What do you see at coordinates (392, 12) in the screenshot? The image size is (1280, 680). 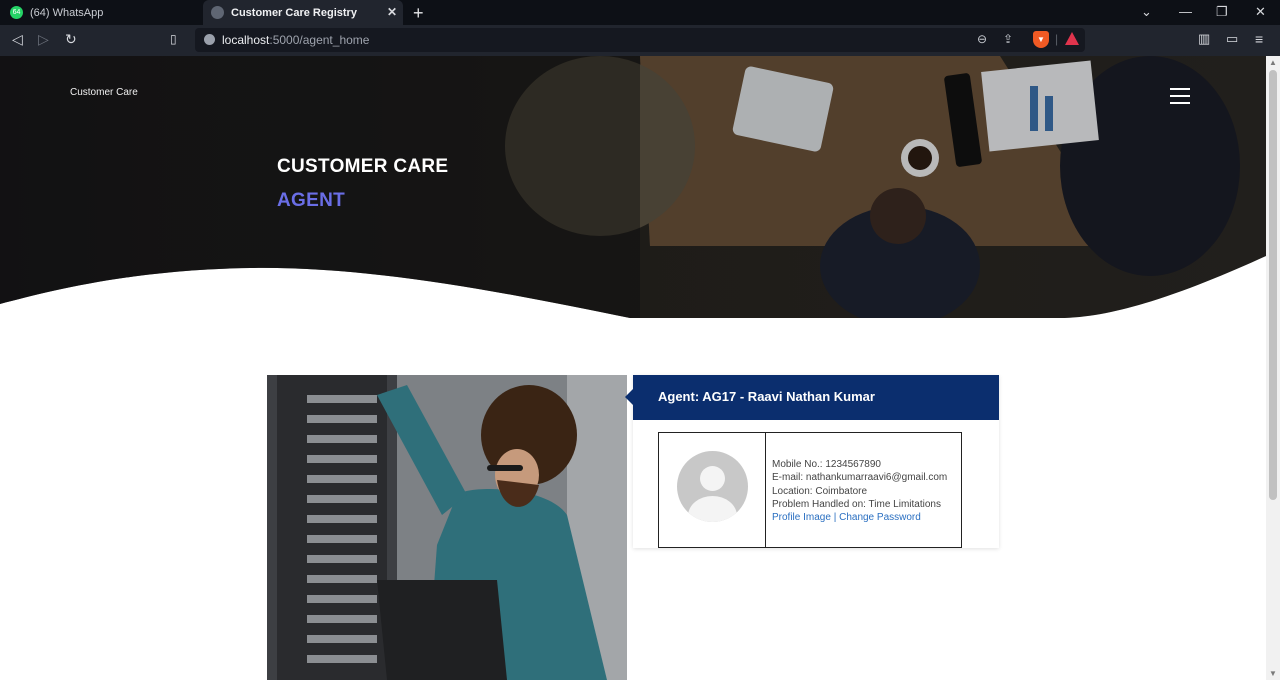 I see `close-tab-icon: ✕` at bounding box center [392, 12].